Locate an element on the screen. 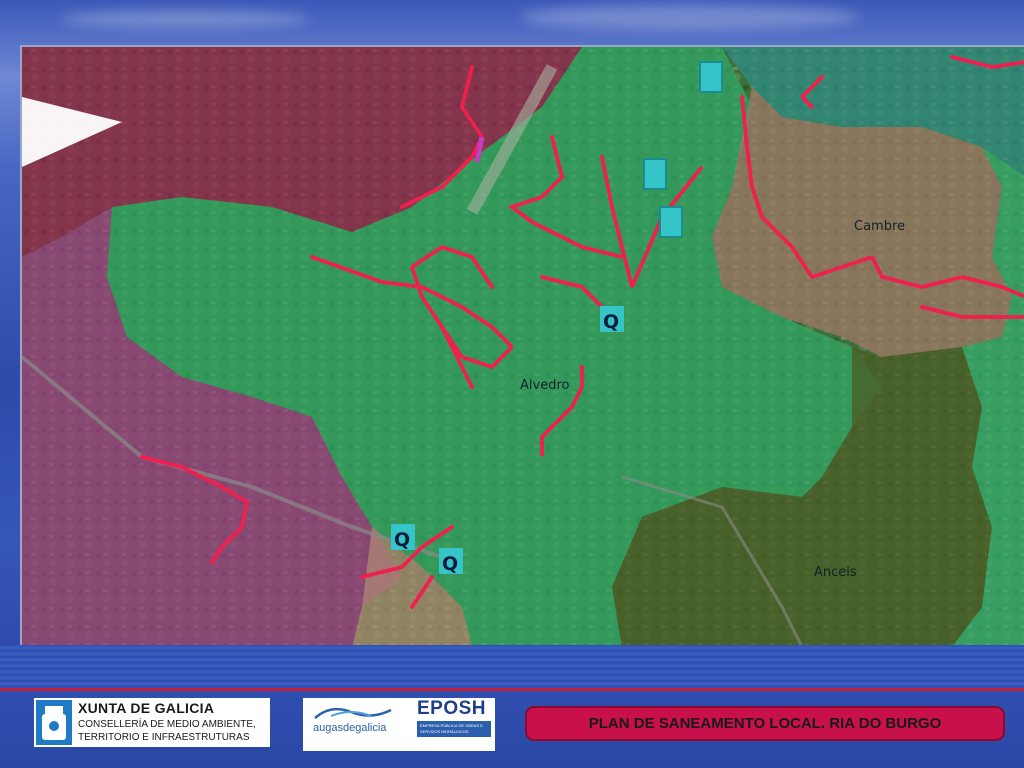 The image size is (1024, 768). augas-wave-icon is located at coordinates (353, 713).